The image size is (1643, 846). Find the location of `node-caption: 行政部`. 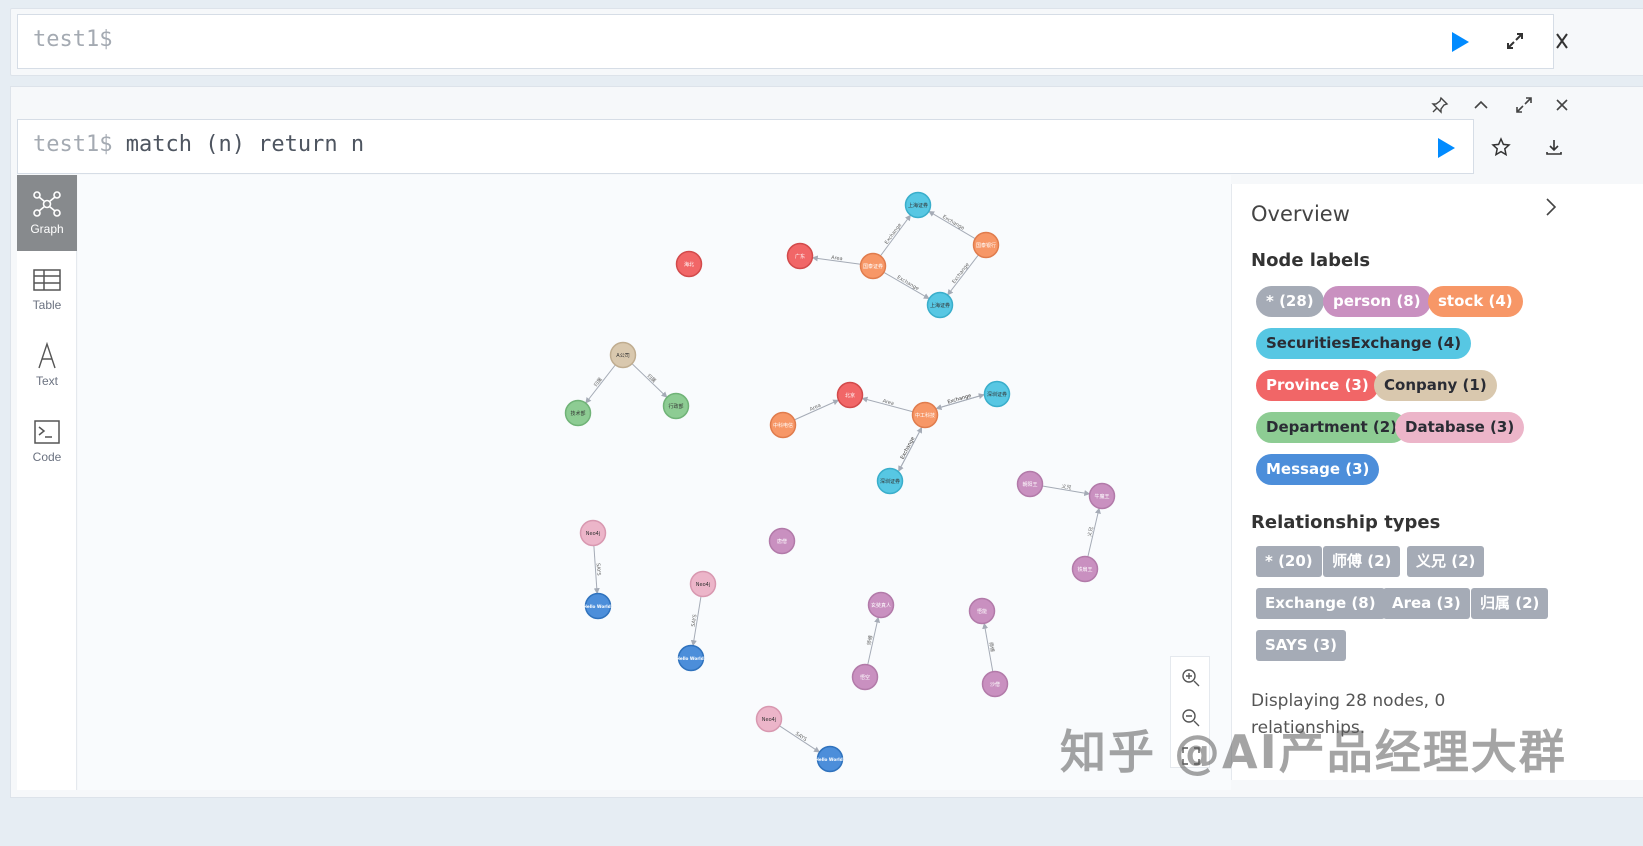

node-caption: 行政部 is located at coordinates (675, 406).